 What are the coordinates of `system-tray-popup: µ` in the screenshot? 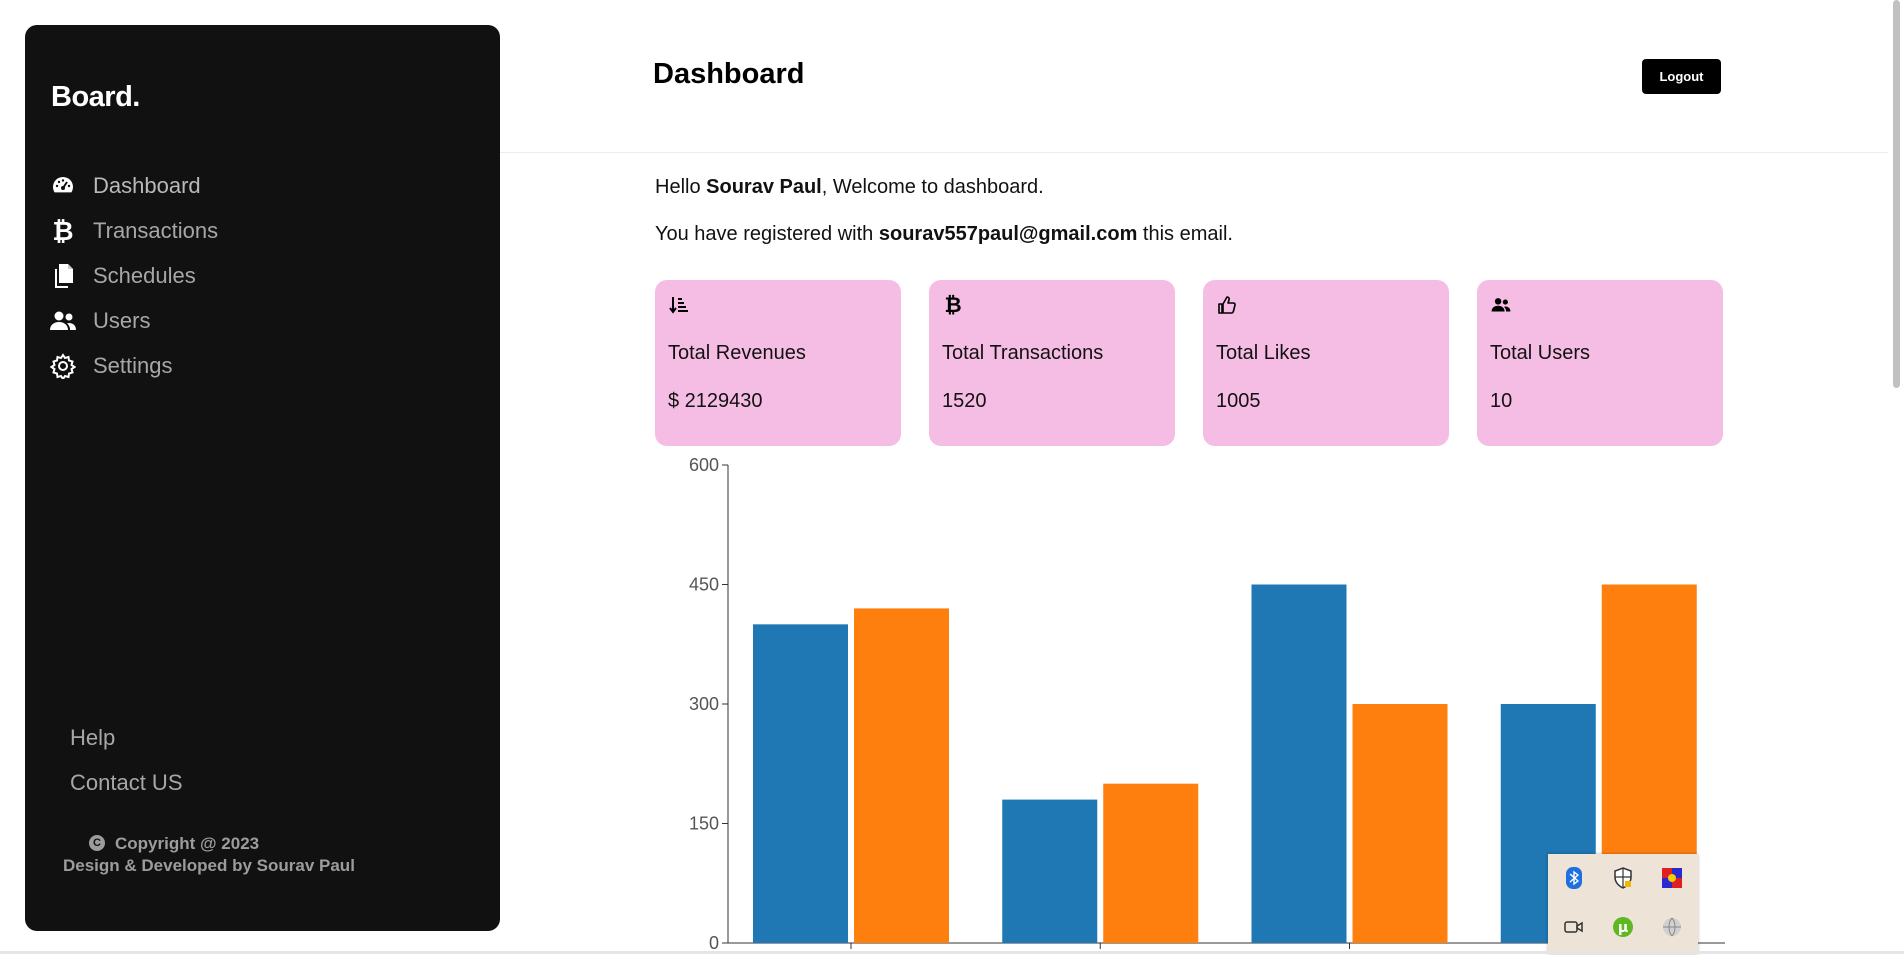 It's located at (1623, 904).